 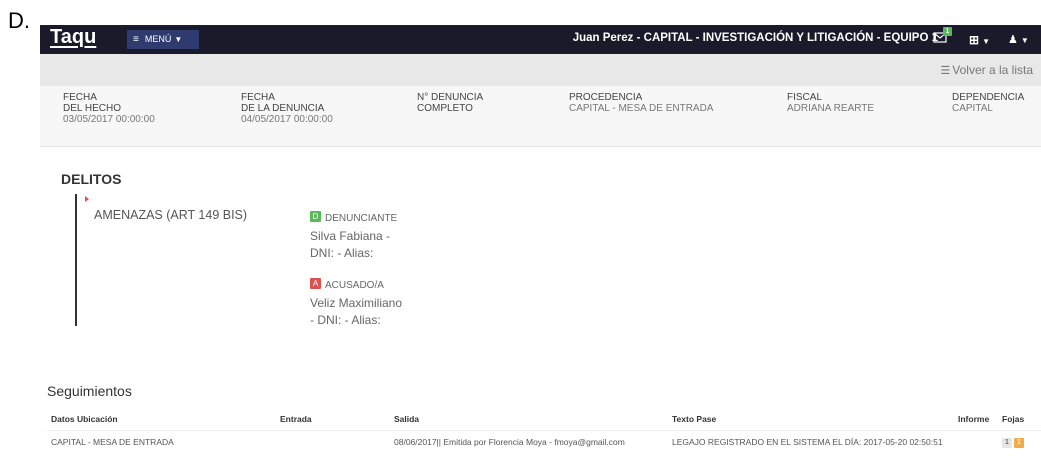 I want to click on plus-square-icon: ⊞, so click(x=974, y=40).